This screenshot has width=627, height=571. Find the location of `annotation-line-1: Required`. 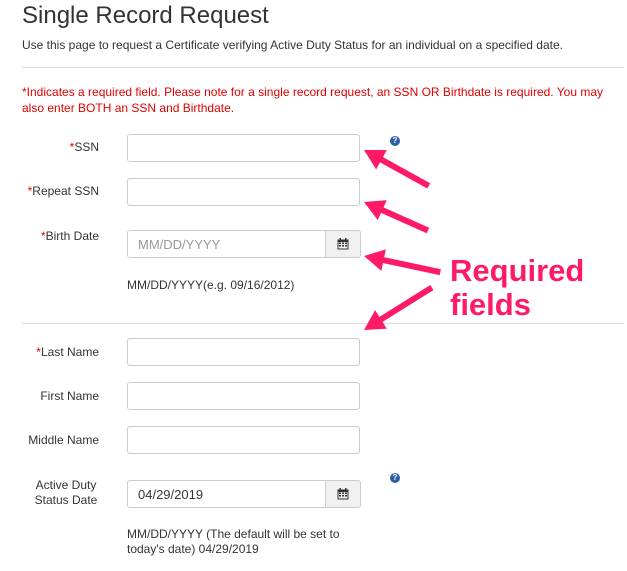

annotation-line-1: Required is located at coordinates (517, 270).